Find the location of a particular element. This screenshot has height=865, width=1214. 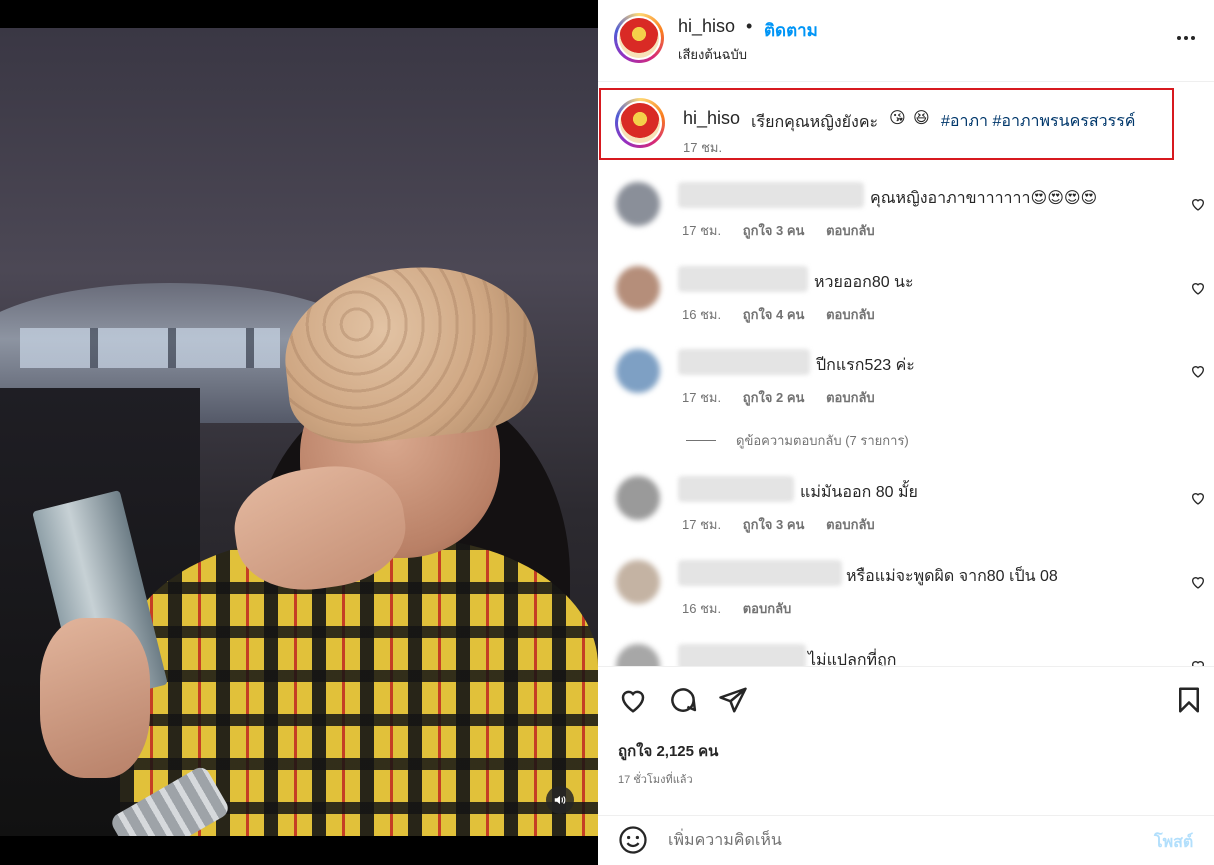

comment-icon is located at coordinates (683, 700).